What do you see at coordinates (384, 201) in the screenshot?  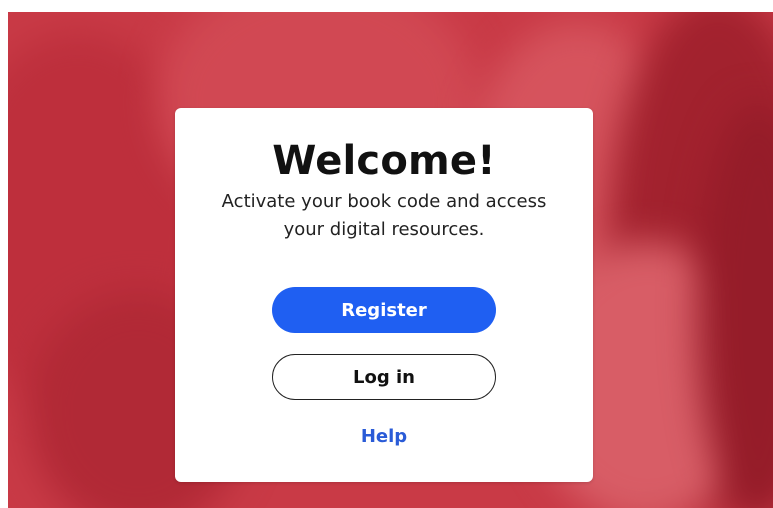 I see `subtitle-line: Activate your book code and access` at bounding box center [384, 201].